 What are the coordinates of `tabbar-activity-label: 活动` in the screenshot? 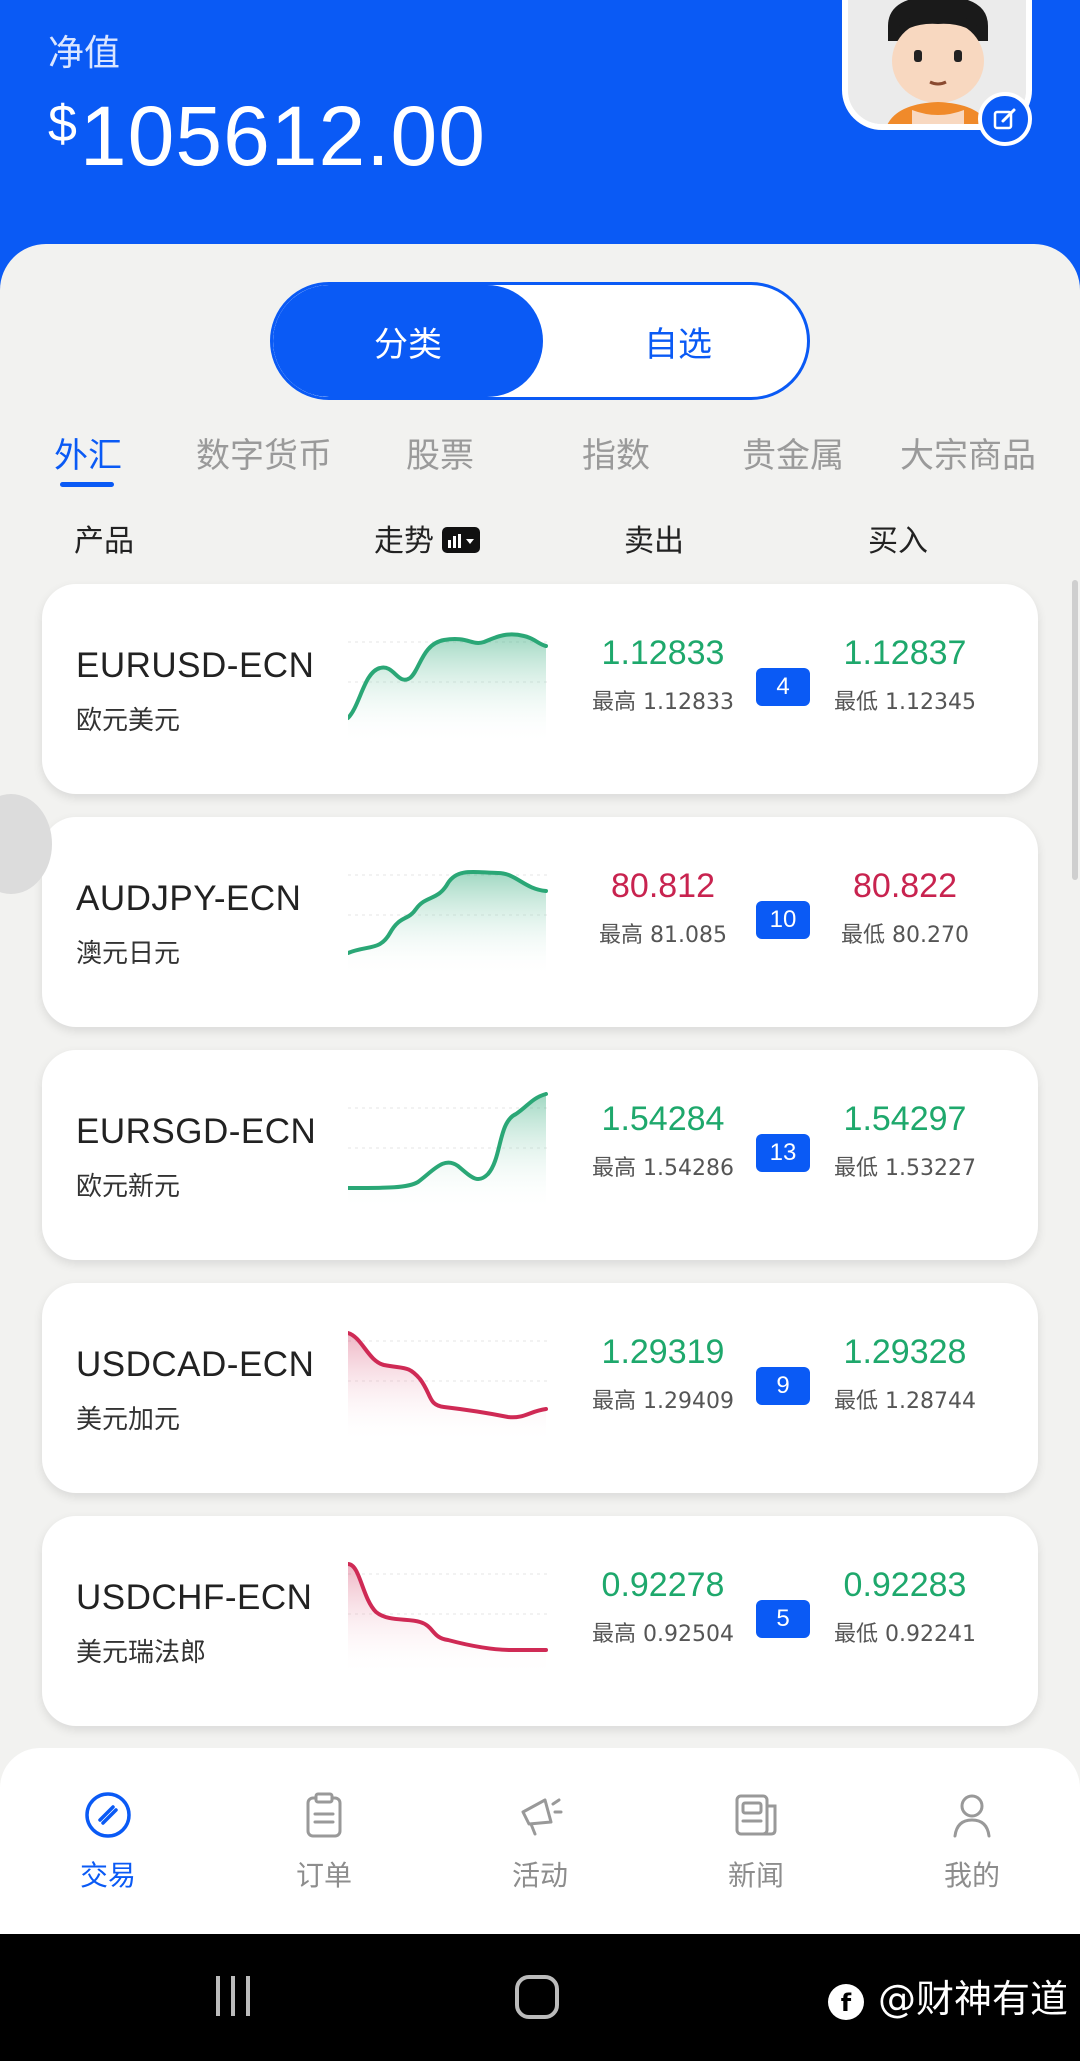 It's located at (539, 1875).